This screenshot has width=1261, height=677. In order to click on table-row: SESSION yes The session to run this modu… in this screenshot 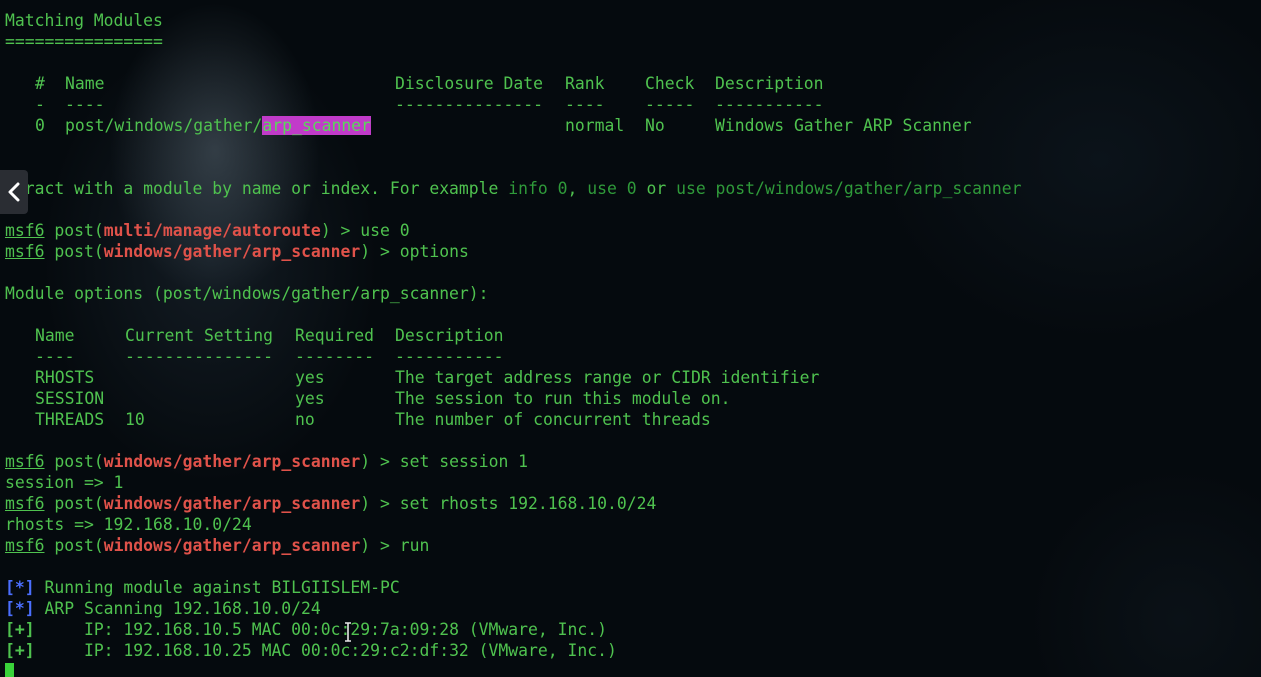, I will do `click(383, 398)`.